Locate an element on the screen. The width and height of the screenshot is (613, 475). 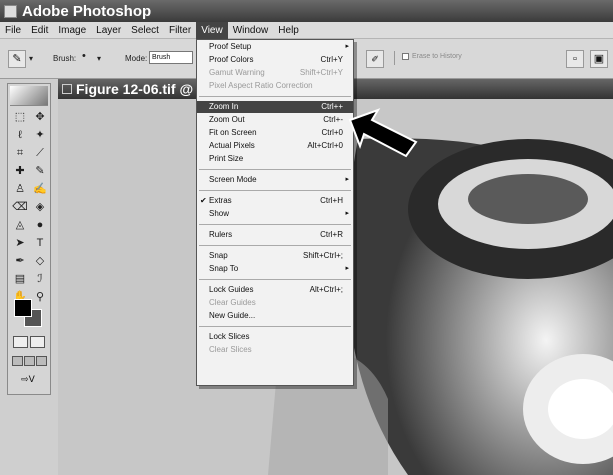
menu-select: Select is located at coordinates (145, 30).